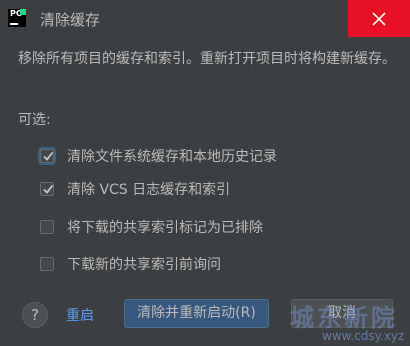  I want to click on dialog-title: 清除缓存, so click(70, 20).